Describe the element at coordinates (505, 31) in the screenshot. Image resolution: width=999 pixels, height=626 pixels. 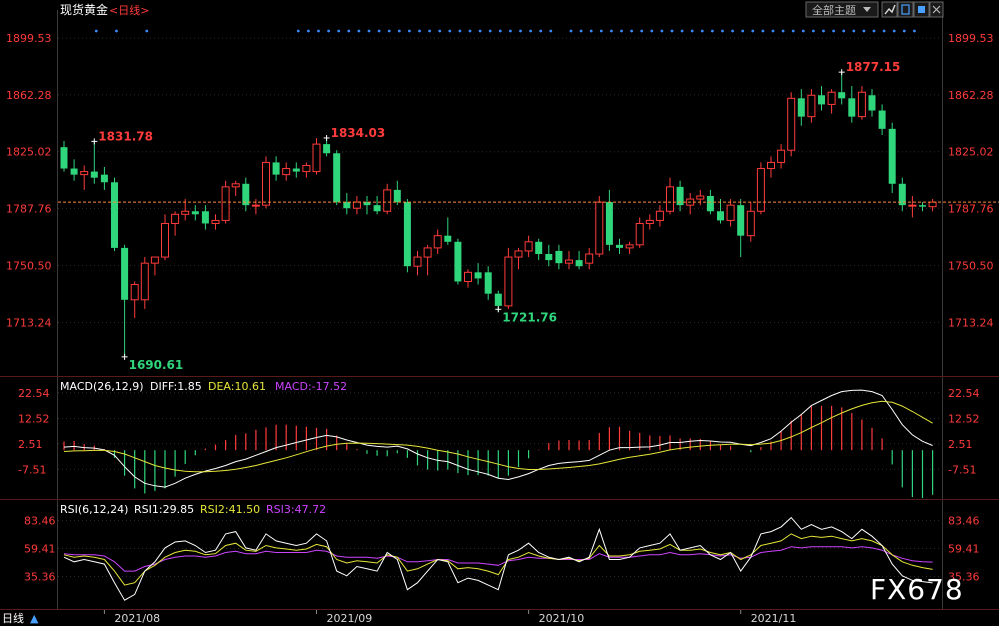
I see `signal-dots` at that location.